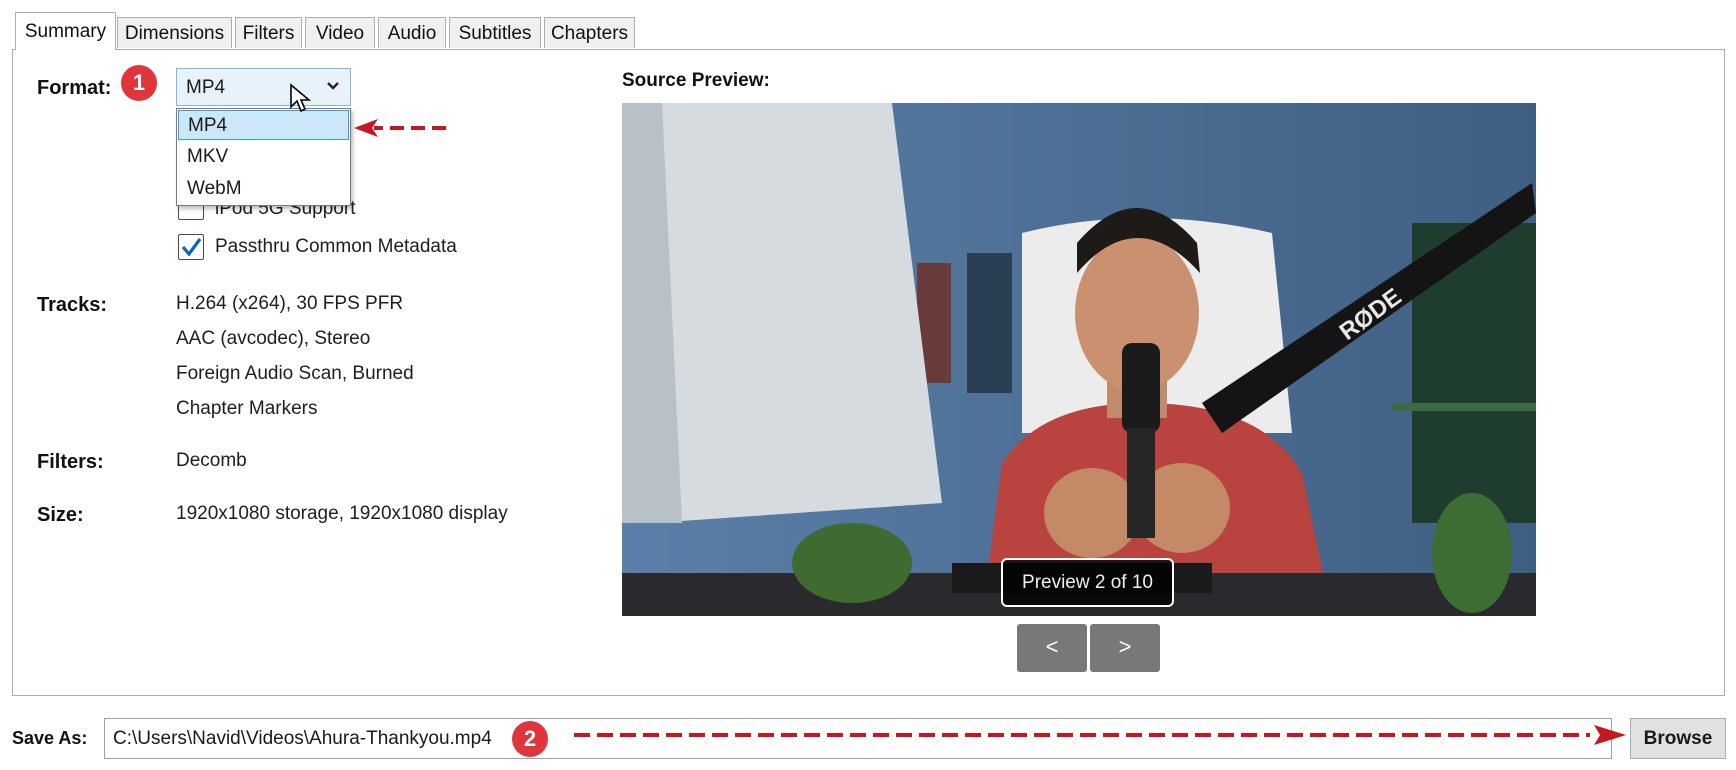 The image size is (1736, 770). What do you see at coordinates (400, 128) in the screenshot?
I see `annotation-arrow-left` at bounding box center [400, 128].